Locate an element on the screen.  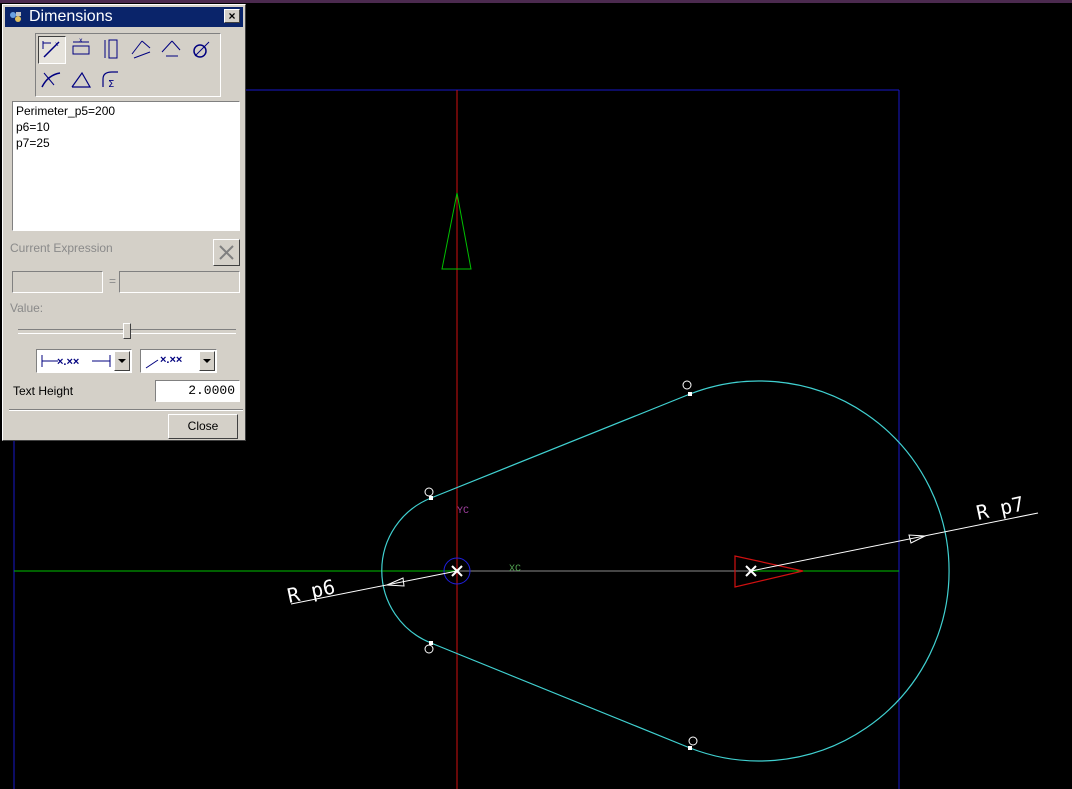
constraint-markers is located at coordinates (561, 563).